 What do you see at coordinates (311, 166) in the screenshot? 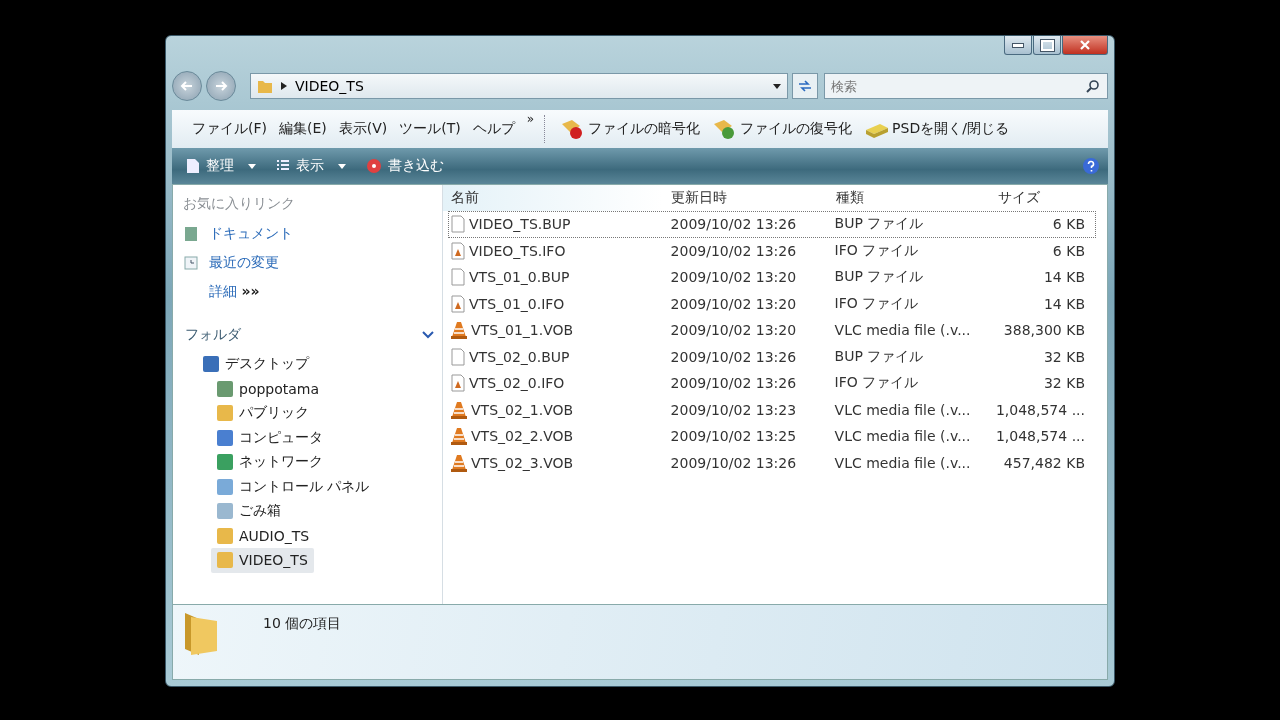
I see `command-button: 表示` at bounding box center [311, 166].